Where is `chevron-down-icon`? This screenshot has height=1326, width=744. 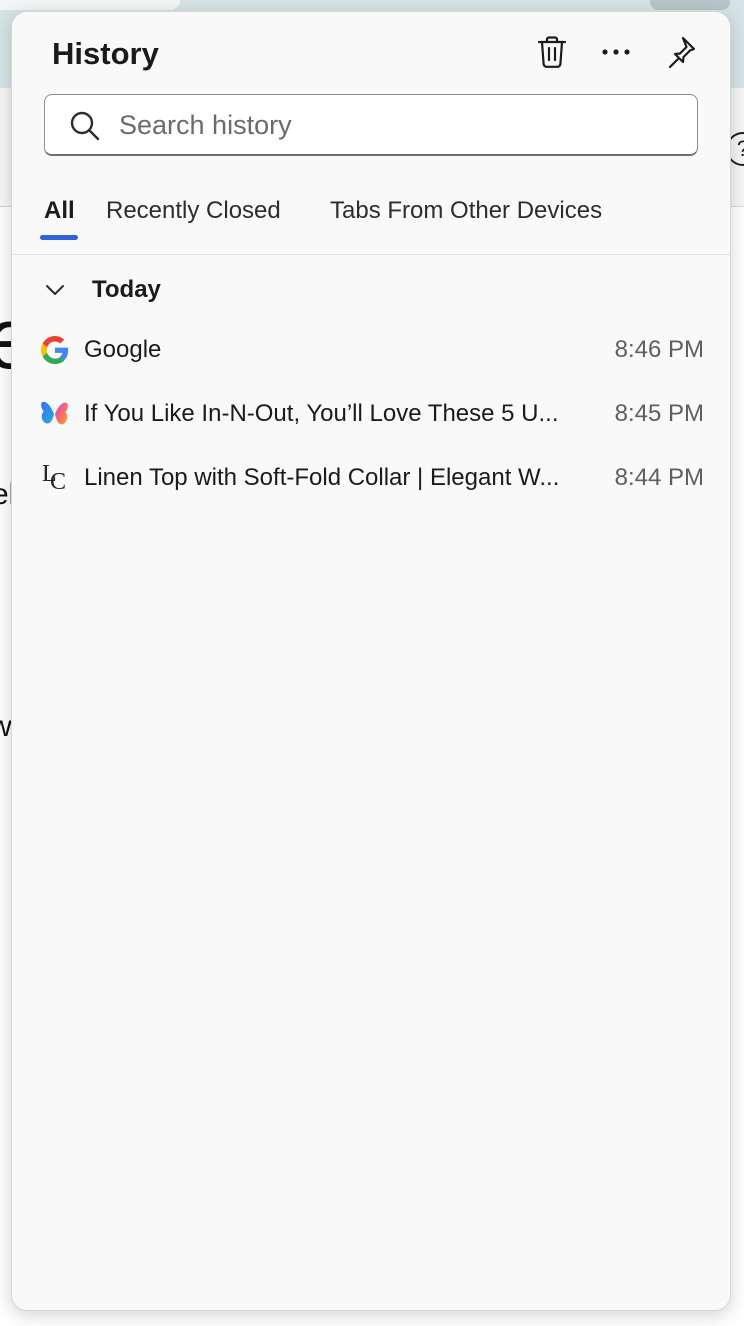
chevron-down-icon is located at coordinates (55, 290).